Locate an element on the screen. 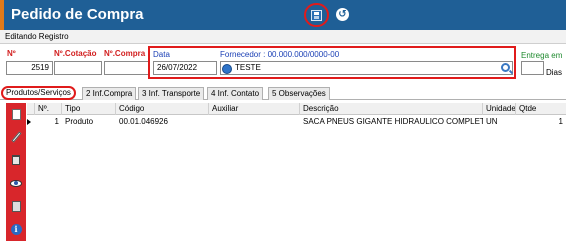 This screenshot has width=566, height=241. delete-item-button is located at coordinates (16, 160).